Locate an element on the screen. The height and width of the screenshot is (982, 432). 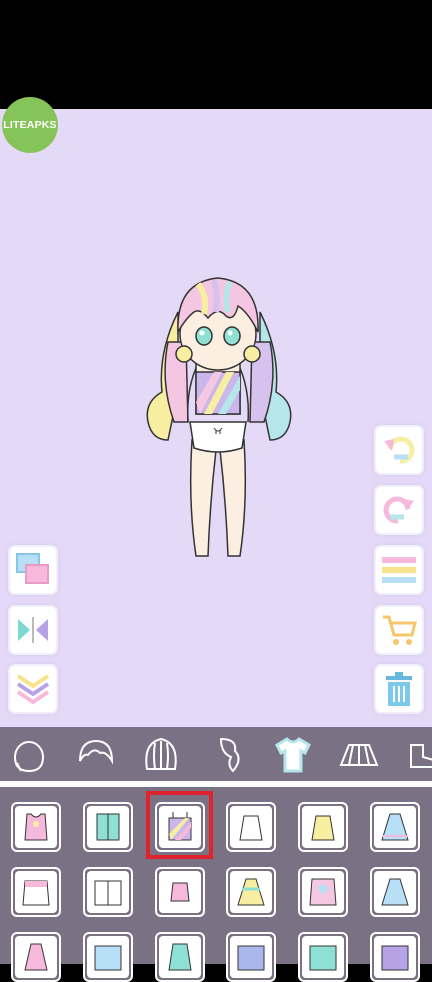
redo-icon is located at coordinates (398, 510).